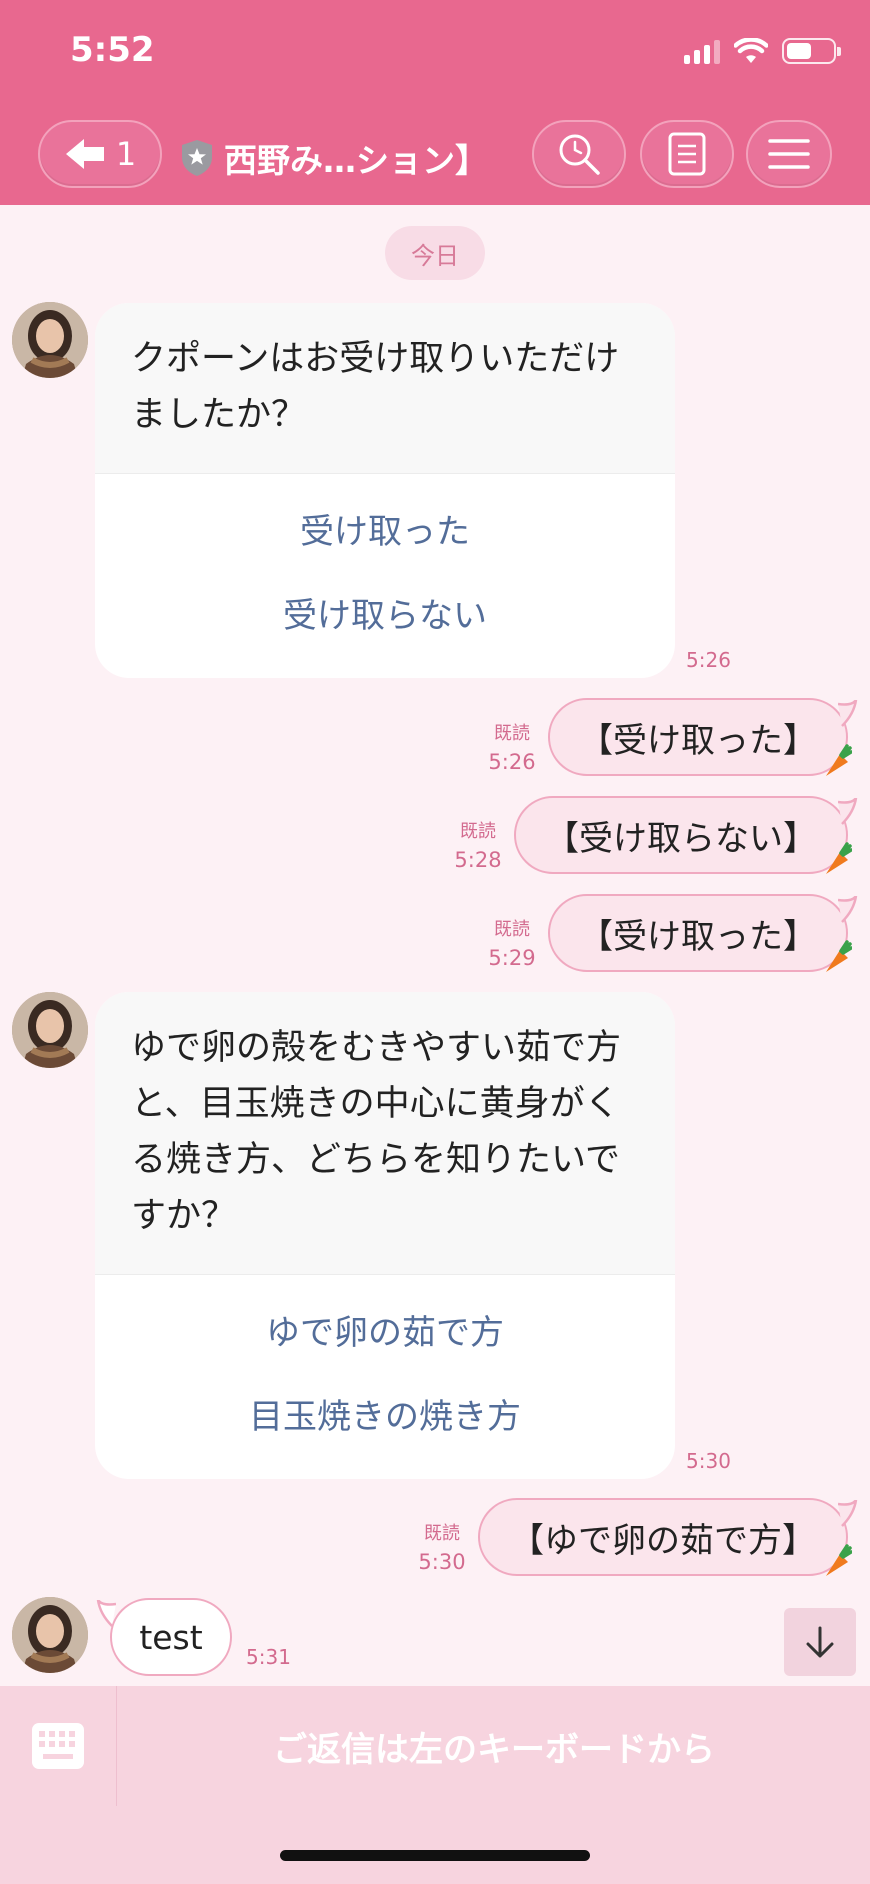 Image resolution: width=870 pixels, height=1884 pixels. I want to click on incoming-bubble: test, so click(171, 1637).